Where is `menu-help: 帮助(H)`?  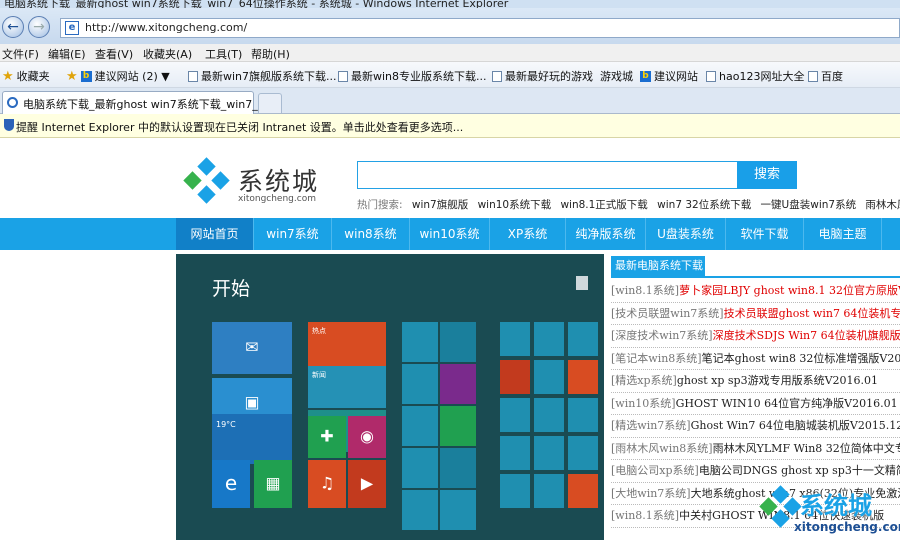
menu-help: 帮助(H) is located at coordinates (270, 54).